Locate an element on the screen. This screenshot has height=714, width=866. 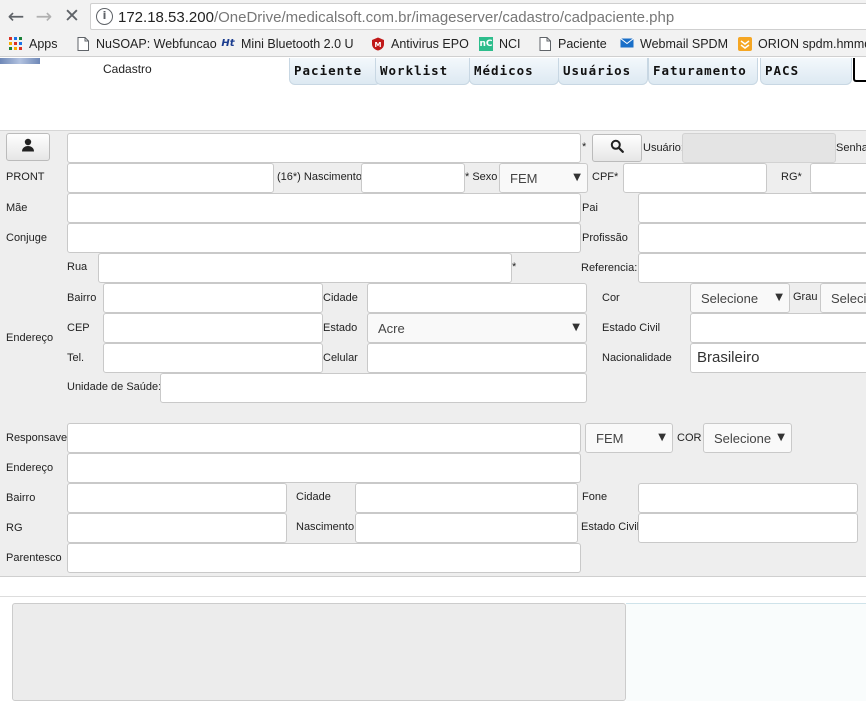
bookmark-label: NCI is located at coordinates (510, 44).